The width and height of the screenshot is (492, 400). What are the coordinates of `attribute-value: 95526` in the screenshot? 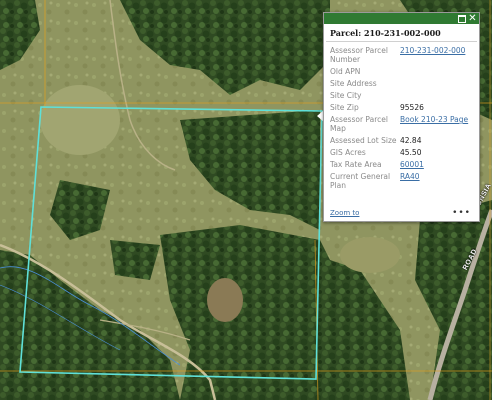 It's located at (412, 107).